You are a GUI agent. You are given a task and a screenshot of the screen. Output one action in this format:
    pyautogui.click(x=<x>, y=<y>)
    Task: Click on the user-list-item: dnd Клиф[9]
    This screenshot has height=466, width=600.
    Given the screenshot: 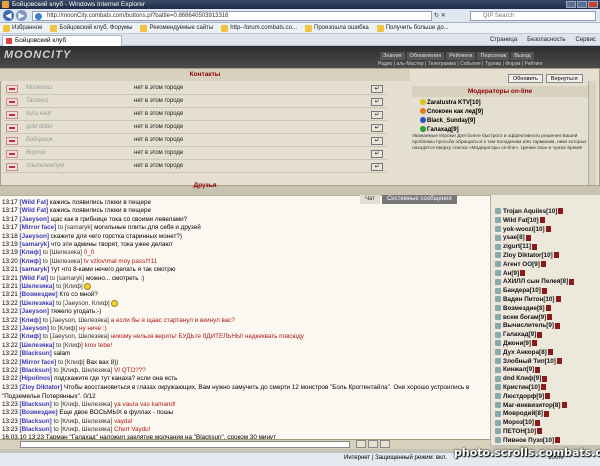 What is the action you would take?
    pyautogui.click(x=545, y=378)
    